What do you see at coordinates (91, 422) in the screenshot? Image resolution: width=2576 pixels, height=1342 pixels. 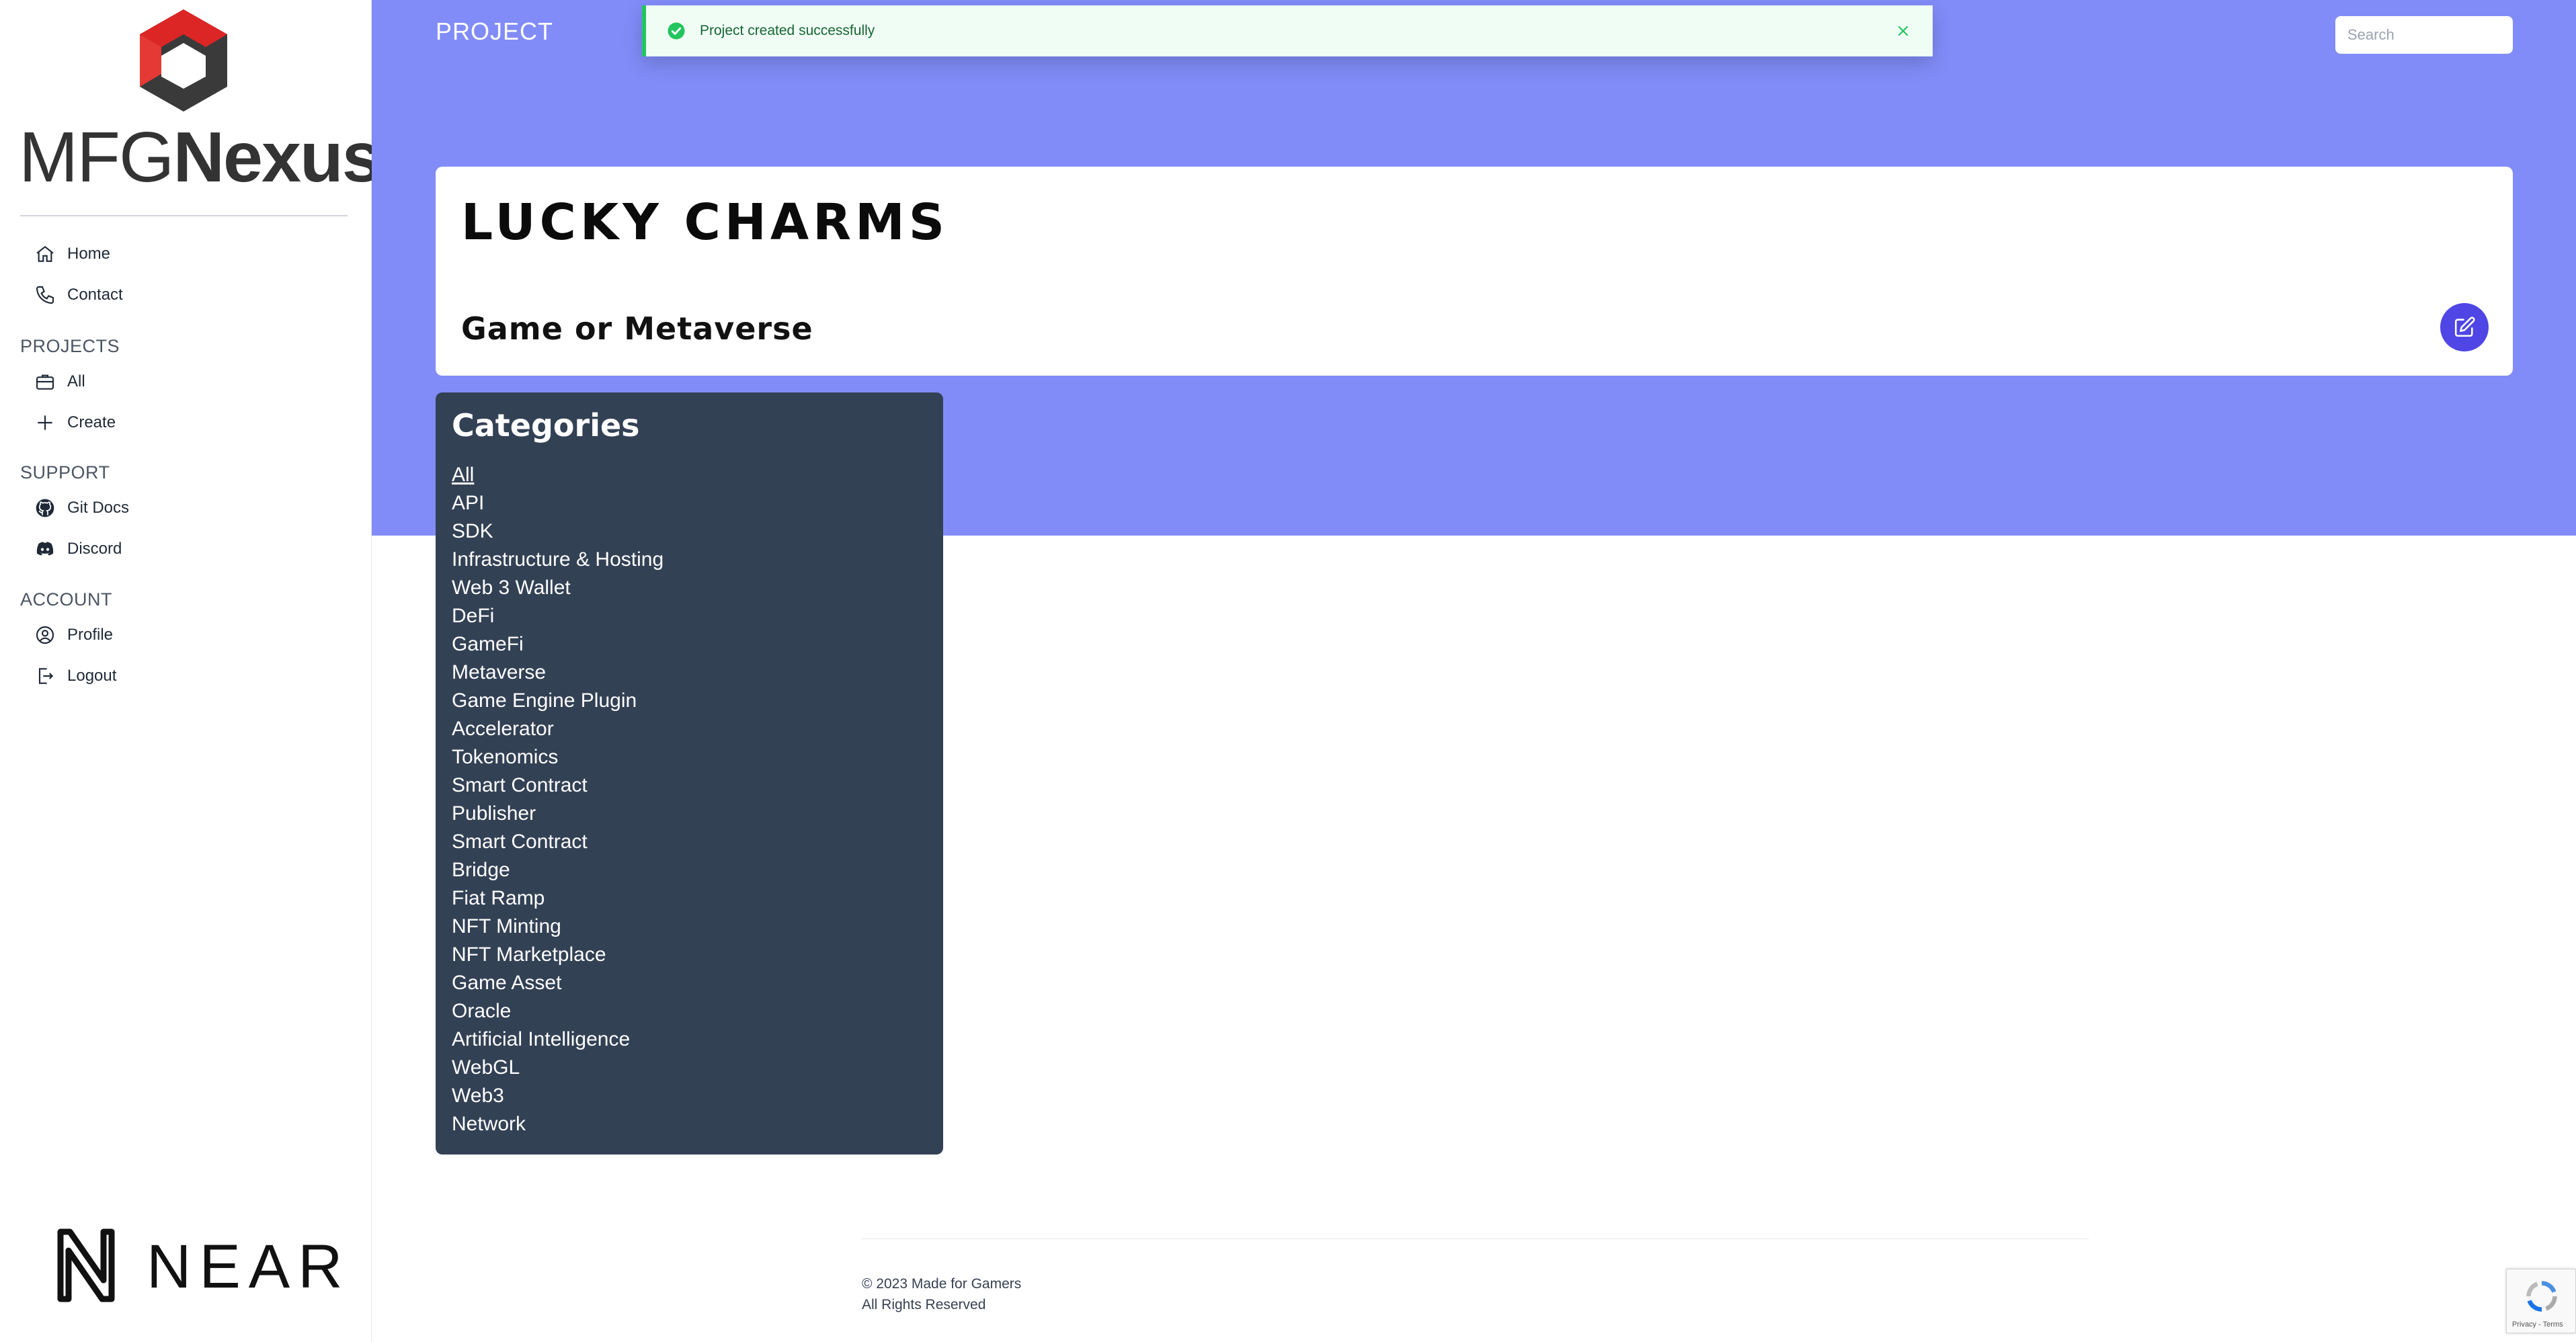 I see `sidebar-item-label: Create` at bounding box center [91, 422].